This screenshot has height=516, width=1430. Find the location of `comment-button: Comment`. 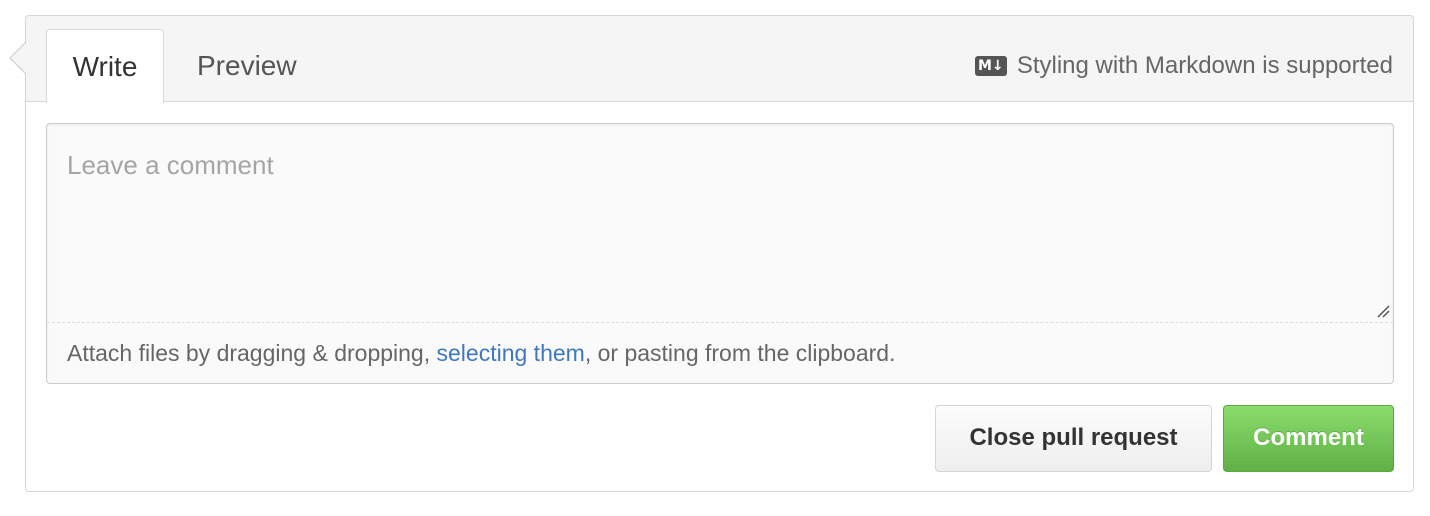

comment-button: Comment is located at coordinates (1308, 438).